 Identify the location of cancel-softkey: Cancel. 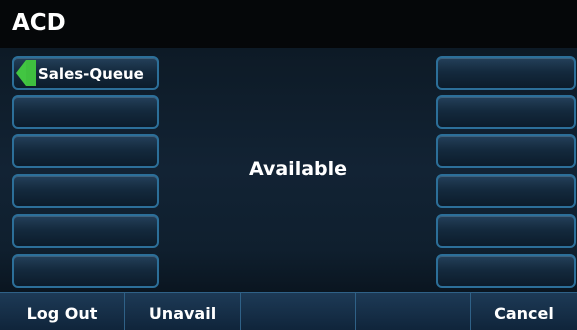
(524, 311).